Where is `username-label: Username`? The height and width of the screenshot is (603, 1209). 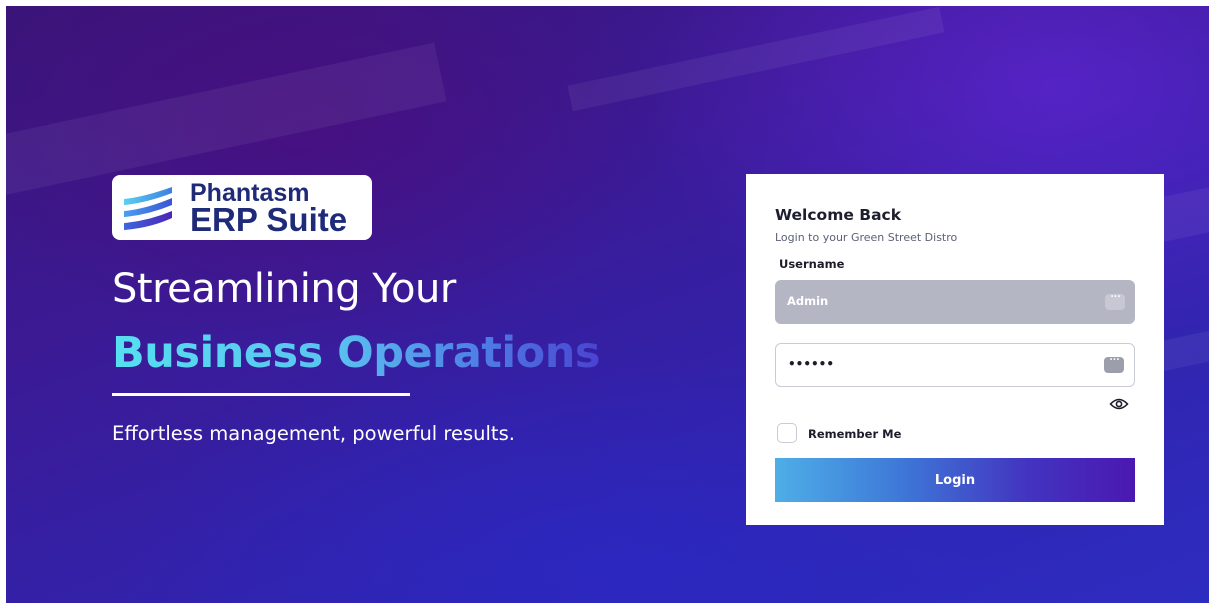 username-label: Username is located at coordinates (812, 264).